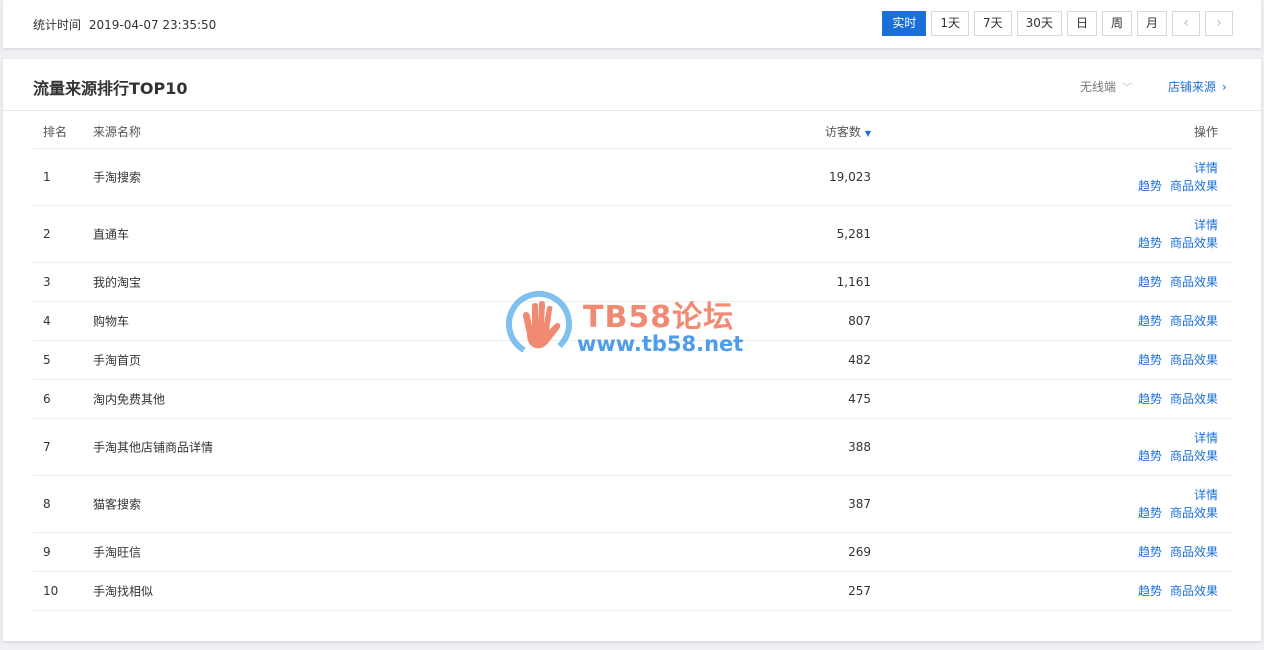  What do you see at coordinates (859, 591) in the screenshot?
I see `row-visits: 257` at bounding box center [859, 591].